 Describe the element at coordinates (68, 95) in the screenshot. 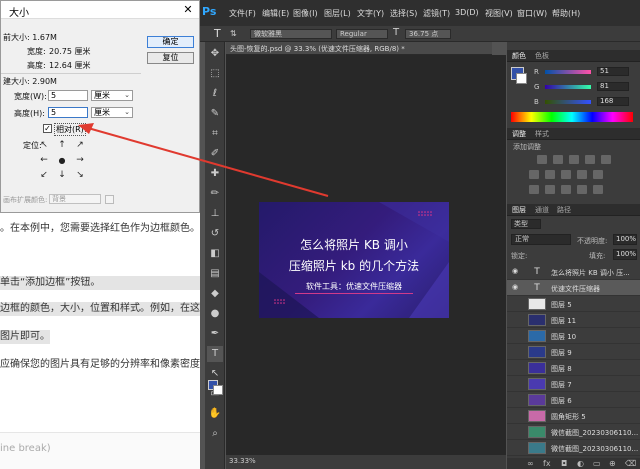

I see `width-input: 5` at that location.